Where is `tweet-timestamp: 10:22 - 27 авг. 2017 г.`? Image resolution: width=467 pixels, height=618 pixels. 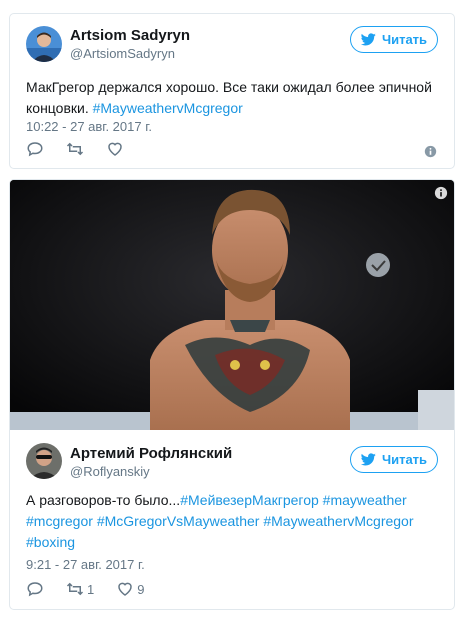
tweet-timestamp: 10:22 - 27 авг. 2017 г. is located at coordinates (89, 126).